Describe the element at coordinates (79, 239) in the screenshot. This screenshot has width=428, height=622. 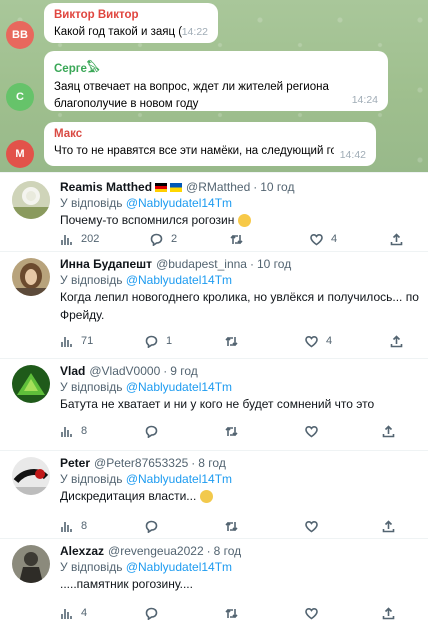
I see `views-button: 202` at that location.